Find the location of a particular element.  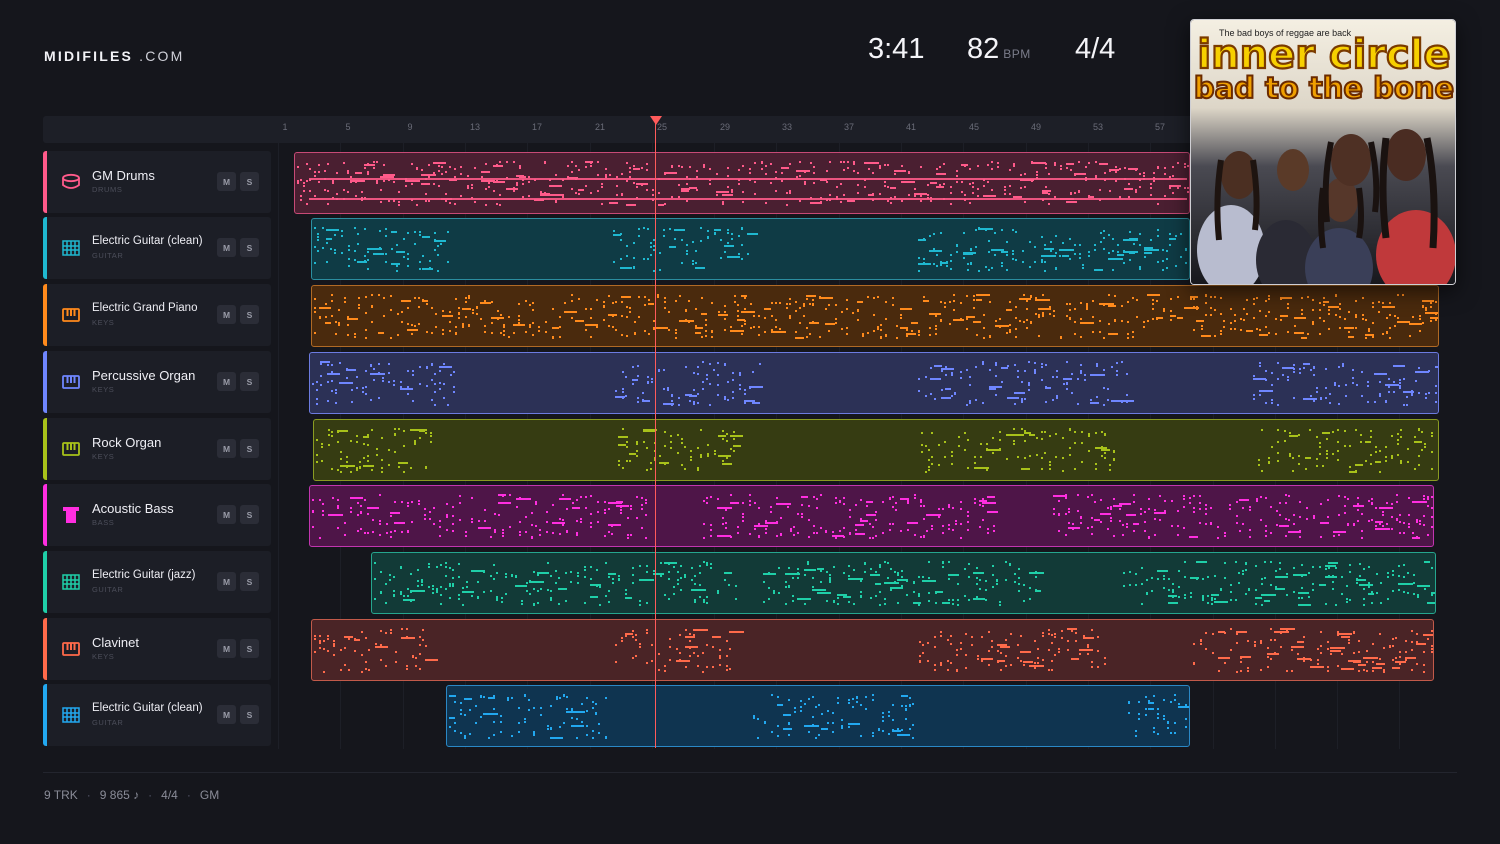

track-name: Percussive Organ is located at coordinates (144, 375).